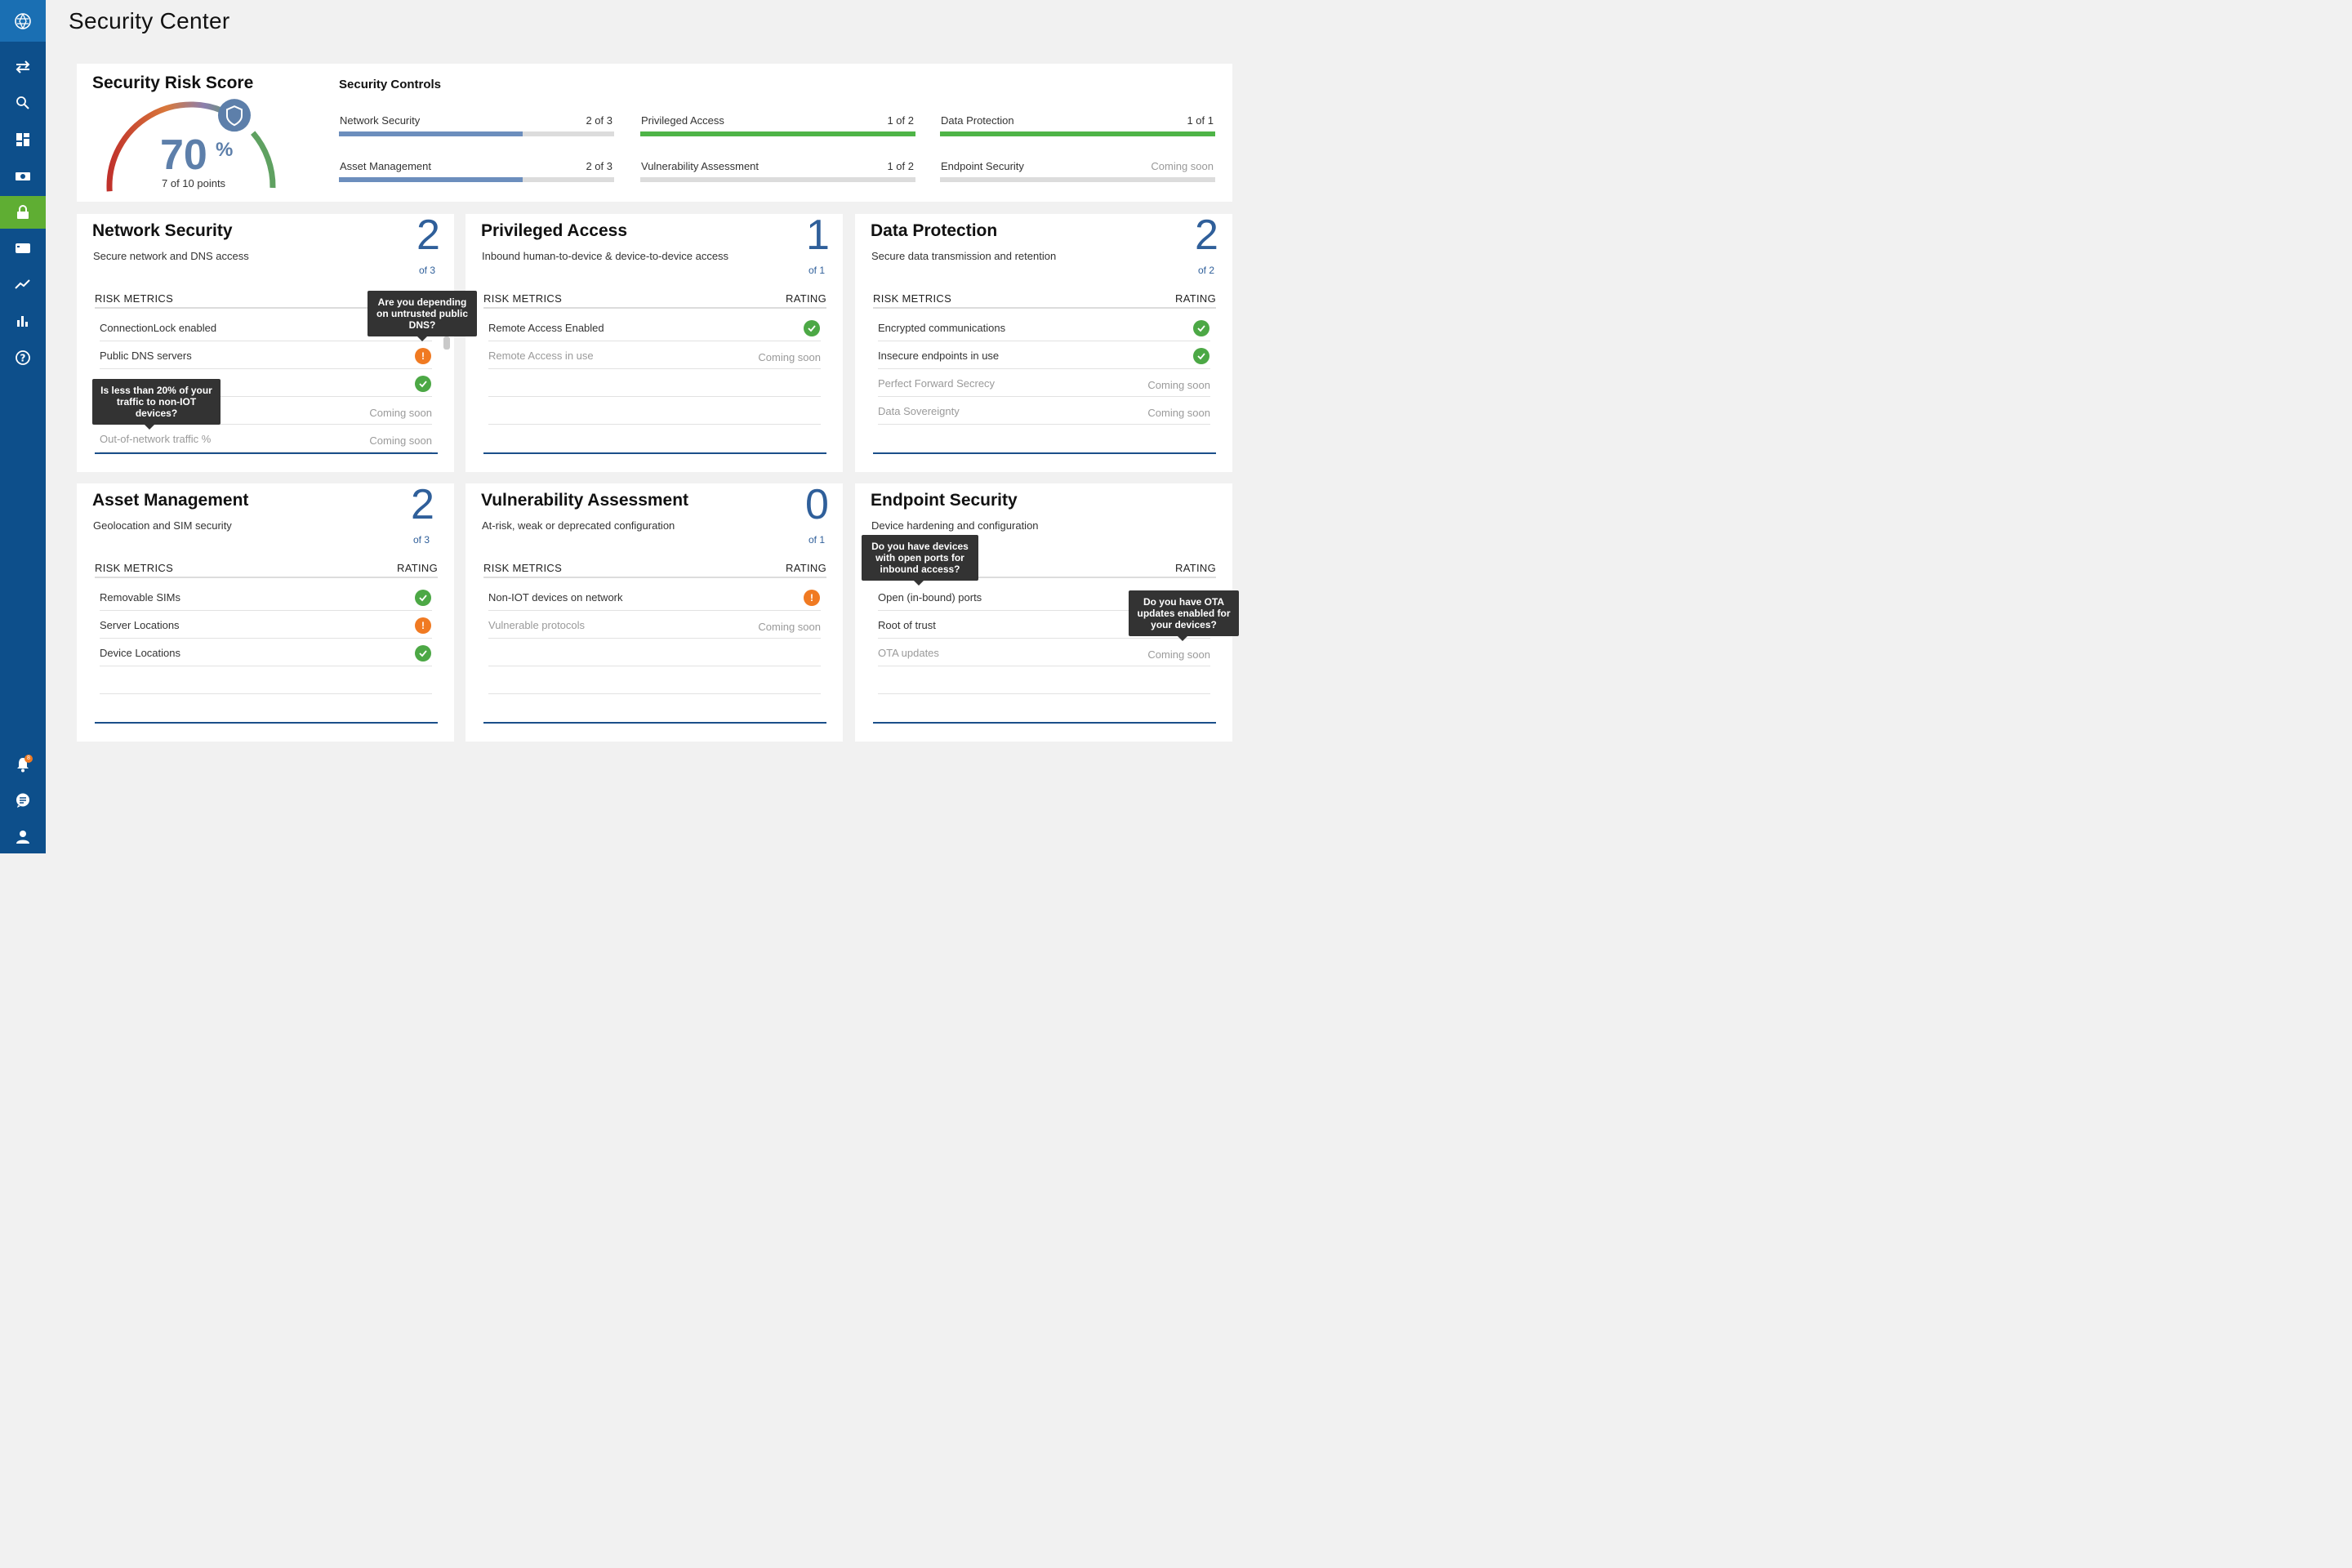 The height and width of the screenshot is (1568, 2352). Describe the element at coordinates (225, 150) in the screenshot. I see `risk-score-percent-symbol: %` at that location.